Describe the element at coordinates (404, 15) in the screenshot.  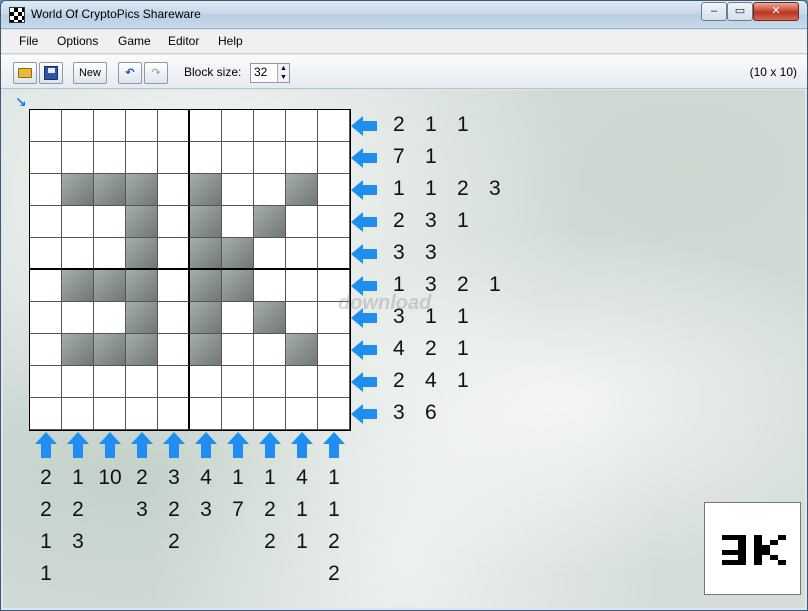
I see `title-bar: World Of CryptoPics Shareware ‒ ▭ ✕` at that location.